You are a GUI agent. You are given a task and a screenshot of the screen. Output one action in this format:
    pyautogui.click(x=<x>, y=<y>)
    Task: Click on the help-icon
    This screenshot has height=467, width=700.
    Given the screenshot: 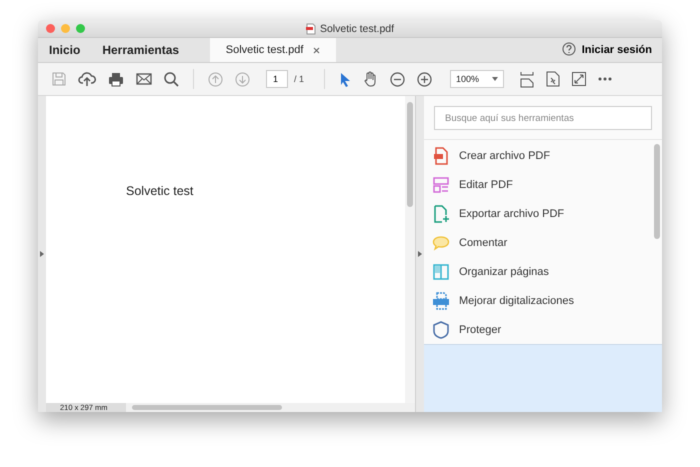 What is the action you would take?
    pyautogui.click(x=569, y=49)
    